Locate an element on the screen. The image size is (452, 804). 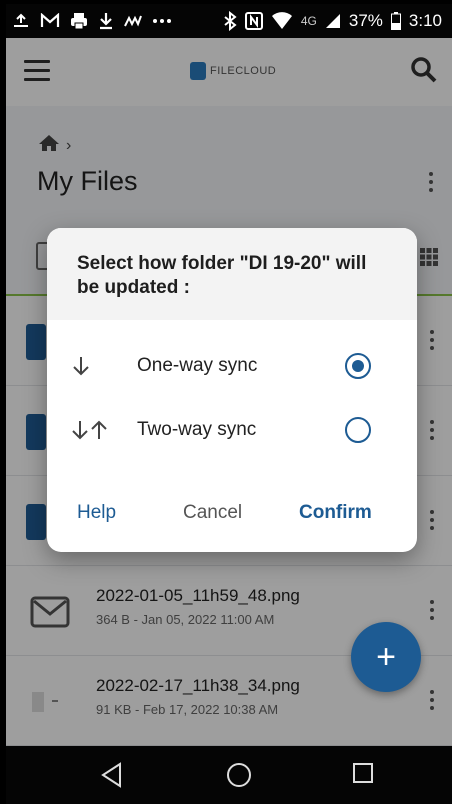
wifi-icon is located at coordinates (282, 21).